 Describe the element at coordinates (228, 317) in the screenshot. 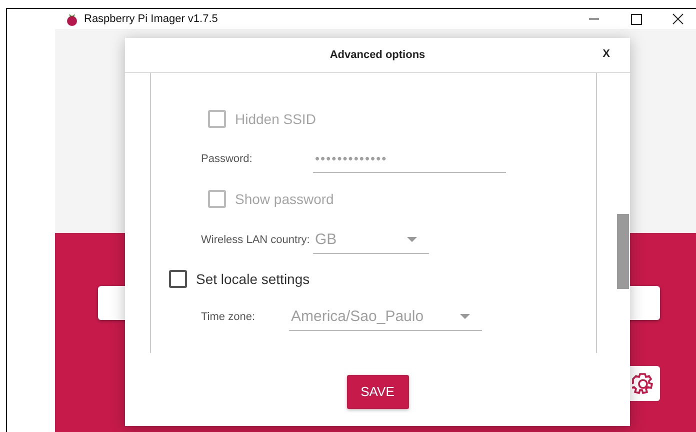

I see `field-label: Time zone:` at that location.